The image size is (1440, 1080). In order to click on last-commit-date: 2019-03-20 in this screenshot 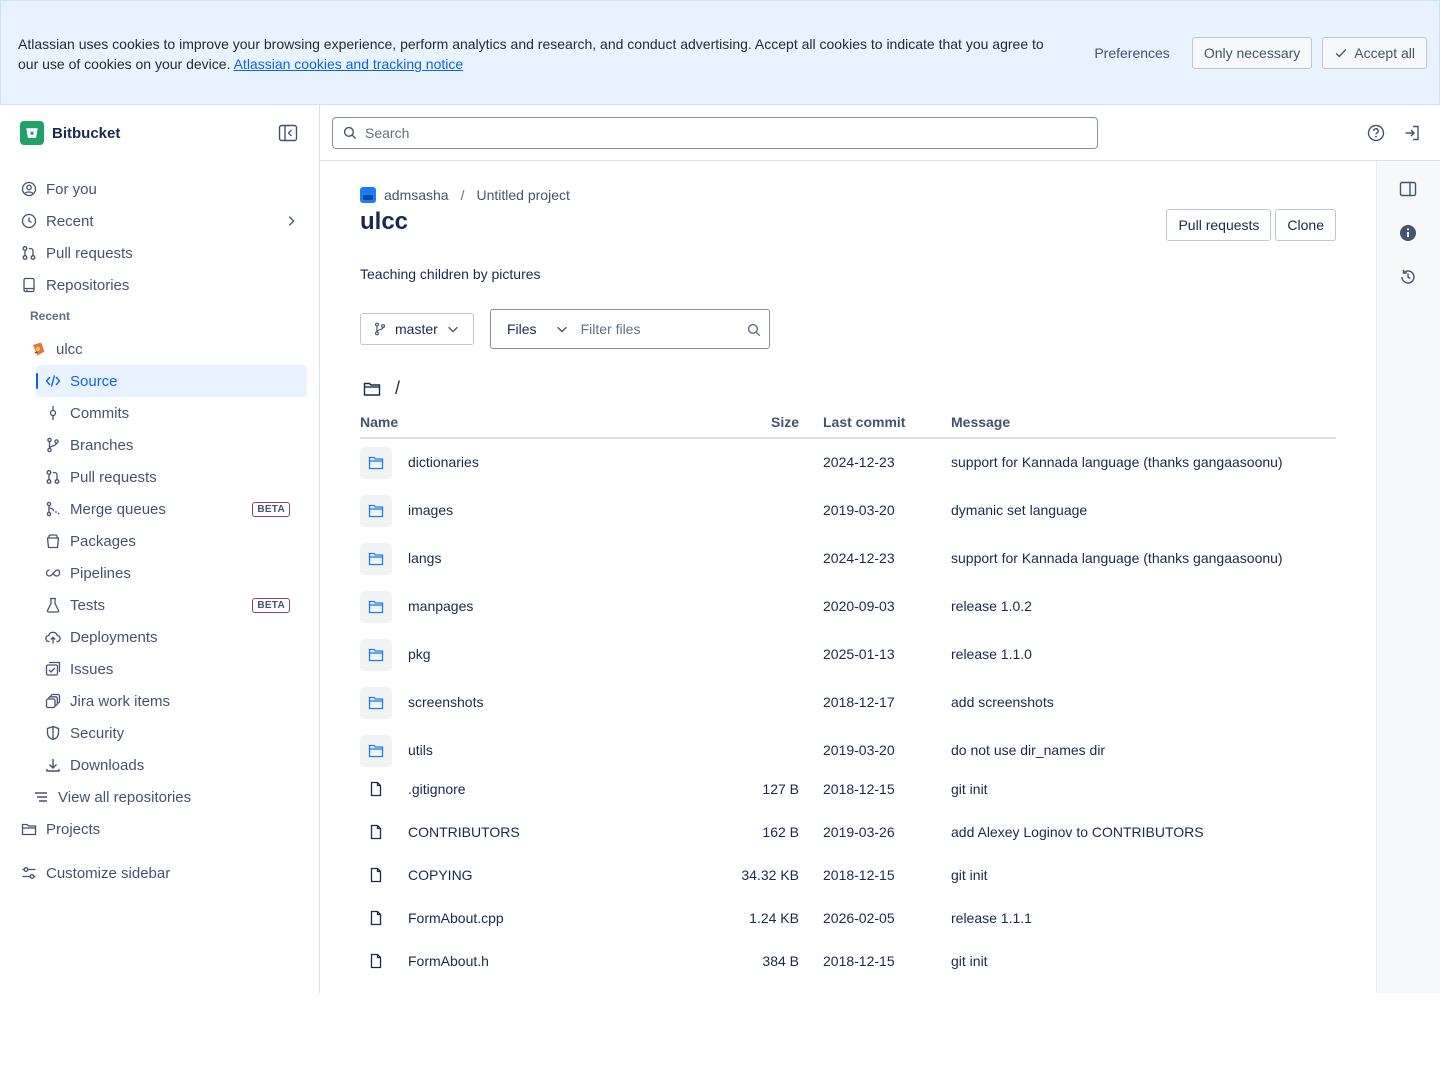, I will do `click(859, 750)`.